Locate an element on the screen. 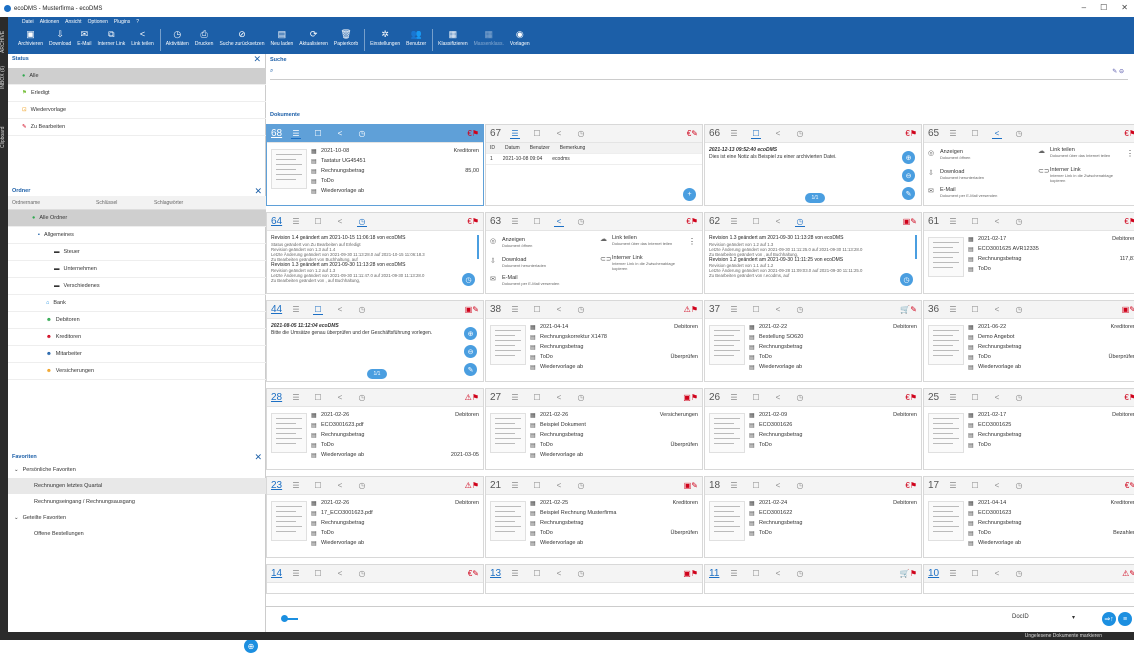 The height and width of the screenshot is (653, 1134). close-status-icon: ✕ is located at coordinates (257, 59).